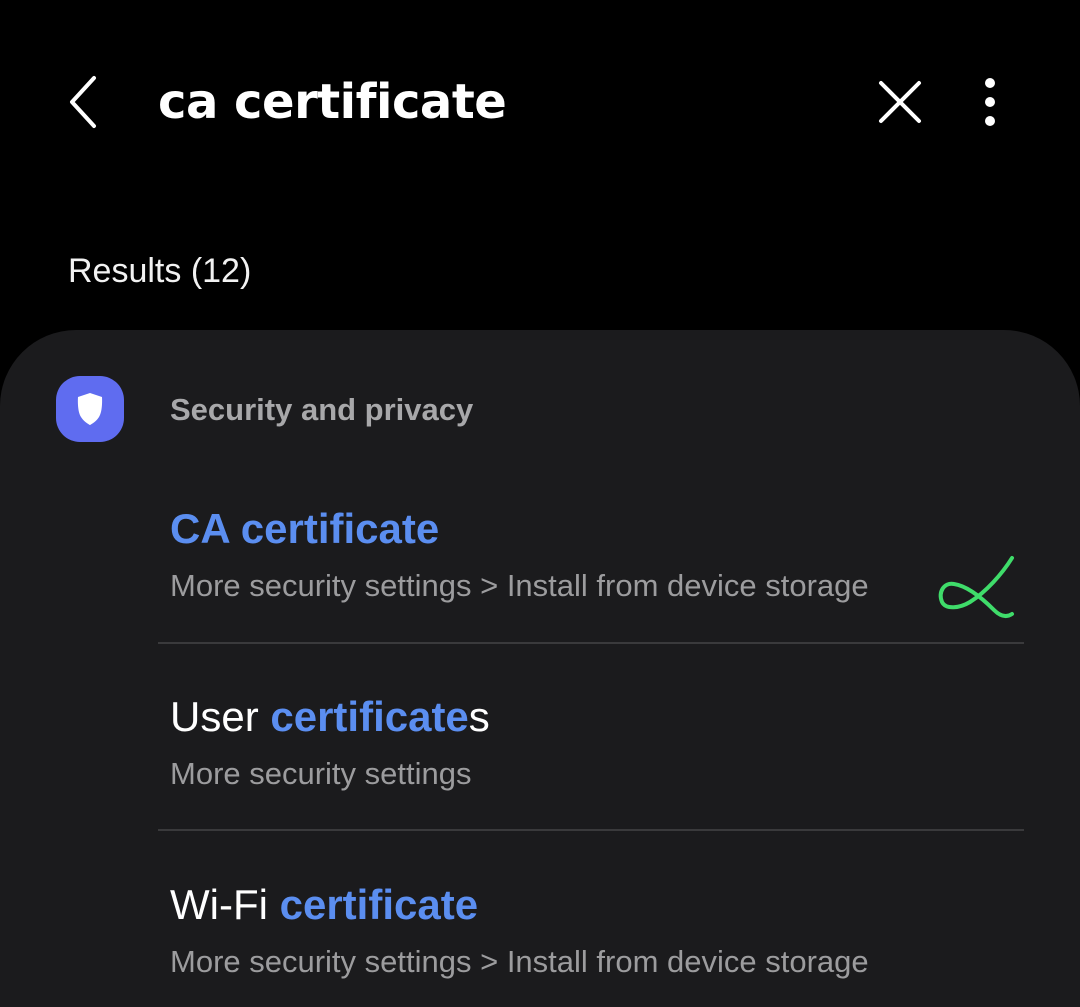 This screenshot has height=1007, width=1080. I want to click on back-button, so click(84, 102).